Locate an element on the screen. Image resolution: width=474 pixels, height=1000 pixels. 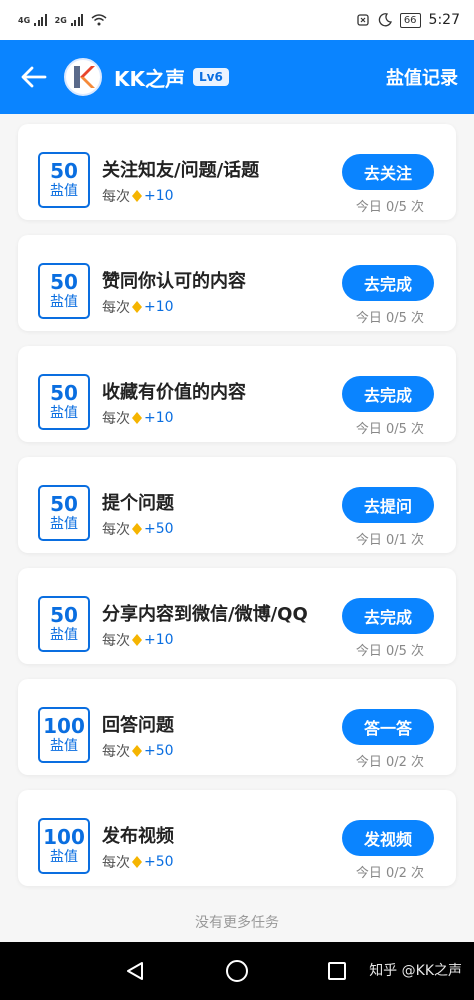
task-title: 收藏有价值的内容 is located at coordinates (174, 392).